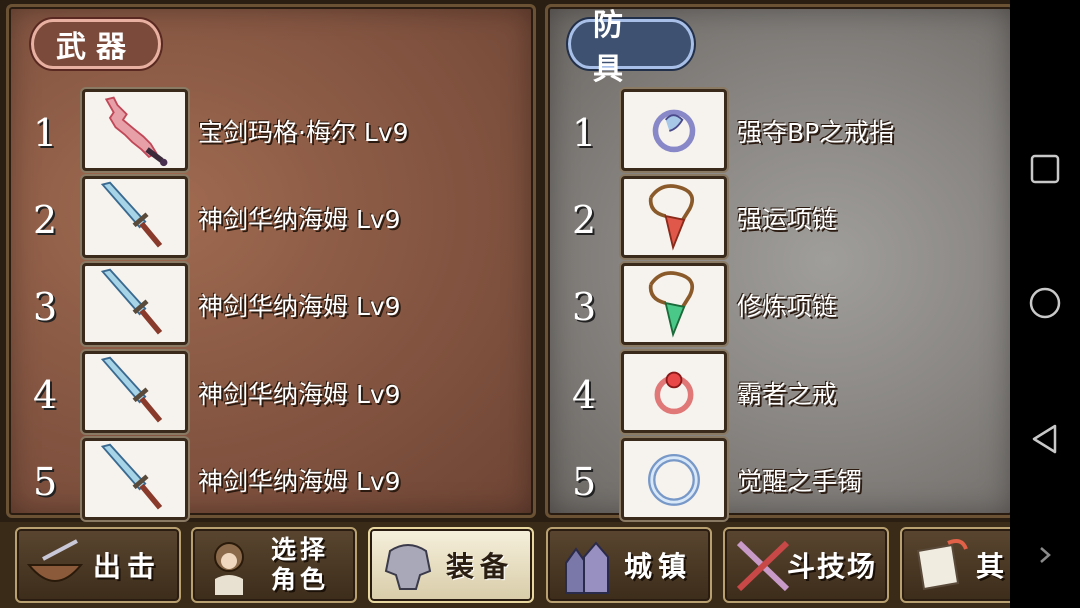  Describe the element at coordinates (674, 217) in the screenshot. I see `red-necklace-icon` at that location.